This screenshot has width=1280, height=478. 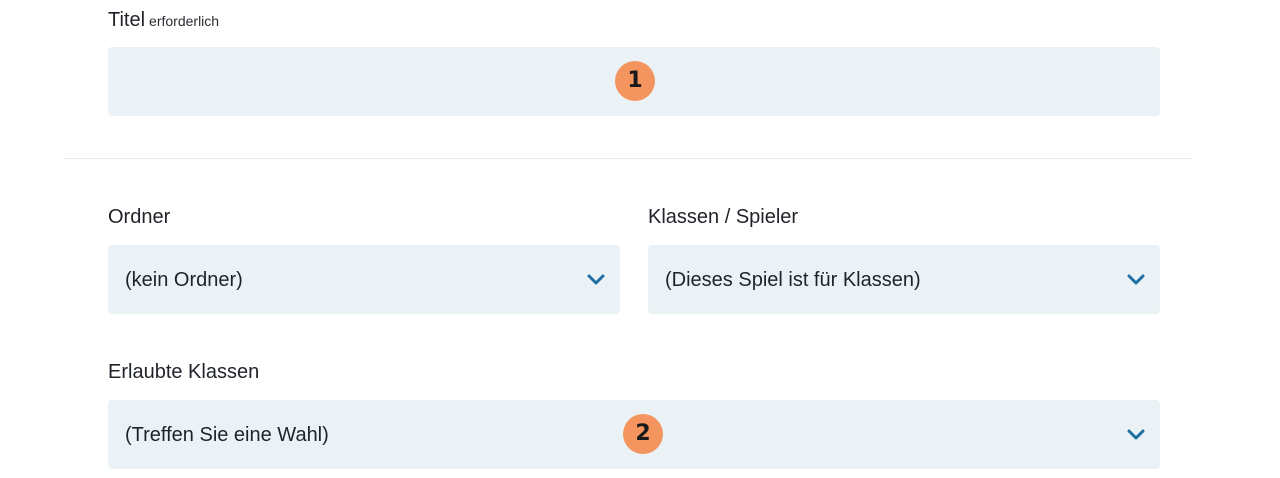 I want to click on folder-select-value: (kein Ordner), so click(x=184, y=279).